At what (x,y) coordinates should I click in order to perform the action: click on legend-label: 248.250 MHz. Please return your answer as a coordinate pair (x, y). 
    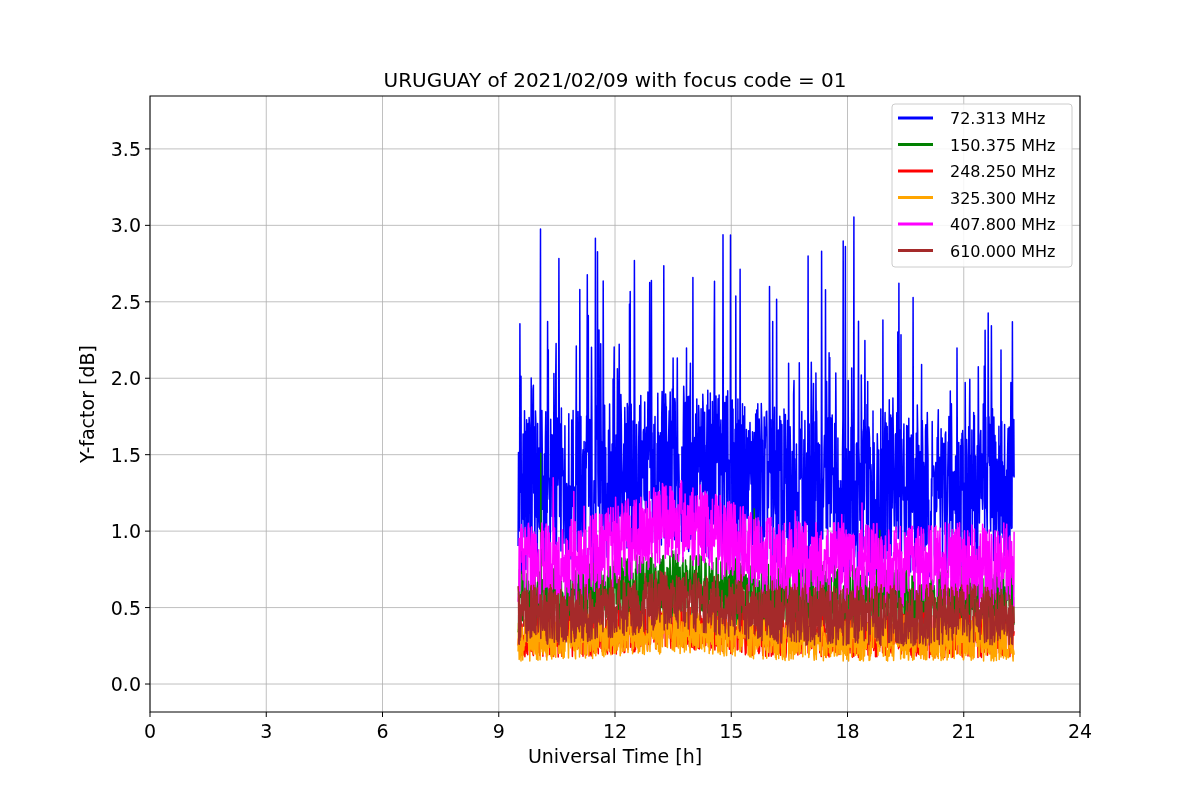
    Looking at the image, I should click on (1003, 171).